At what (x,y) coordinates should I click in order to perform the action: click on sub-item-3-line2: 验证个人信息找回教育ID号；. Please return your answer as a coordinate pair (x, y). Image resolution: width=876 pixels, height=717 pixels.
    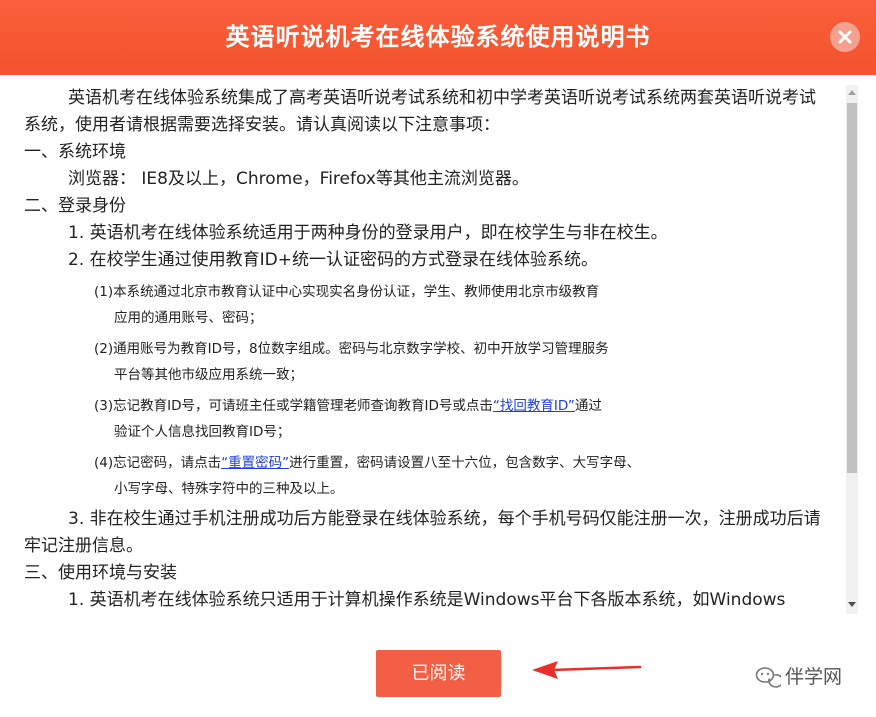
    Looking at the image, I should click on (202, 432).